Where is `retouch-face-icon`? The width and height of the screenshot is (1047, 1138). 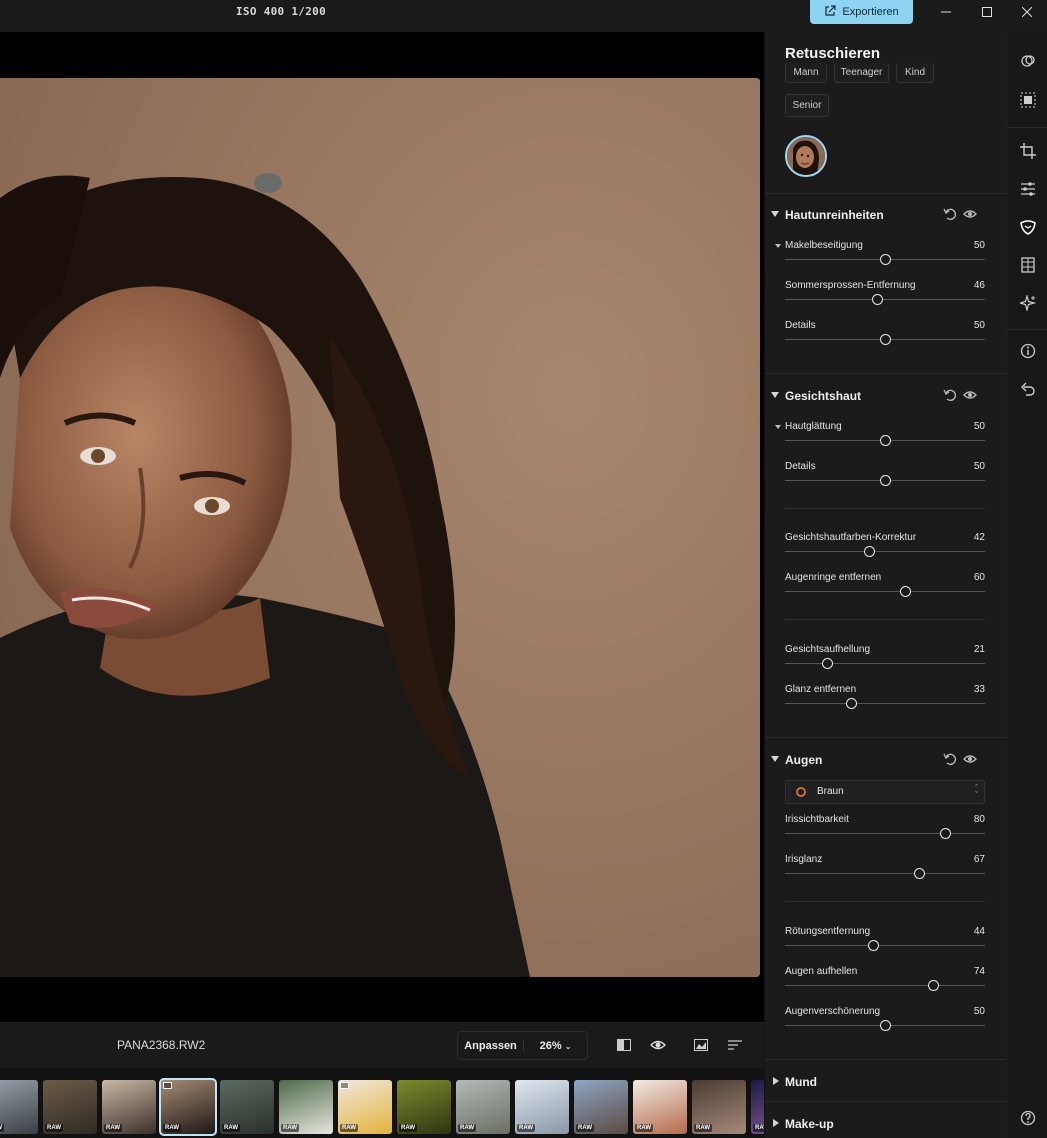
retouch-face-icon is located at coordinates (1027, 226).